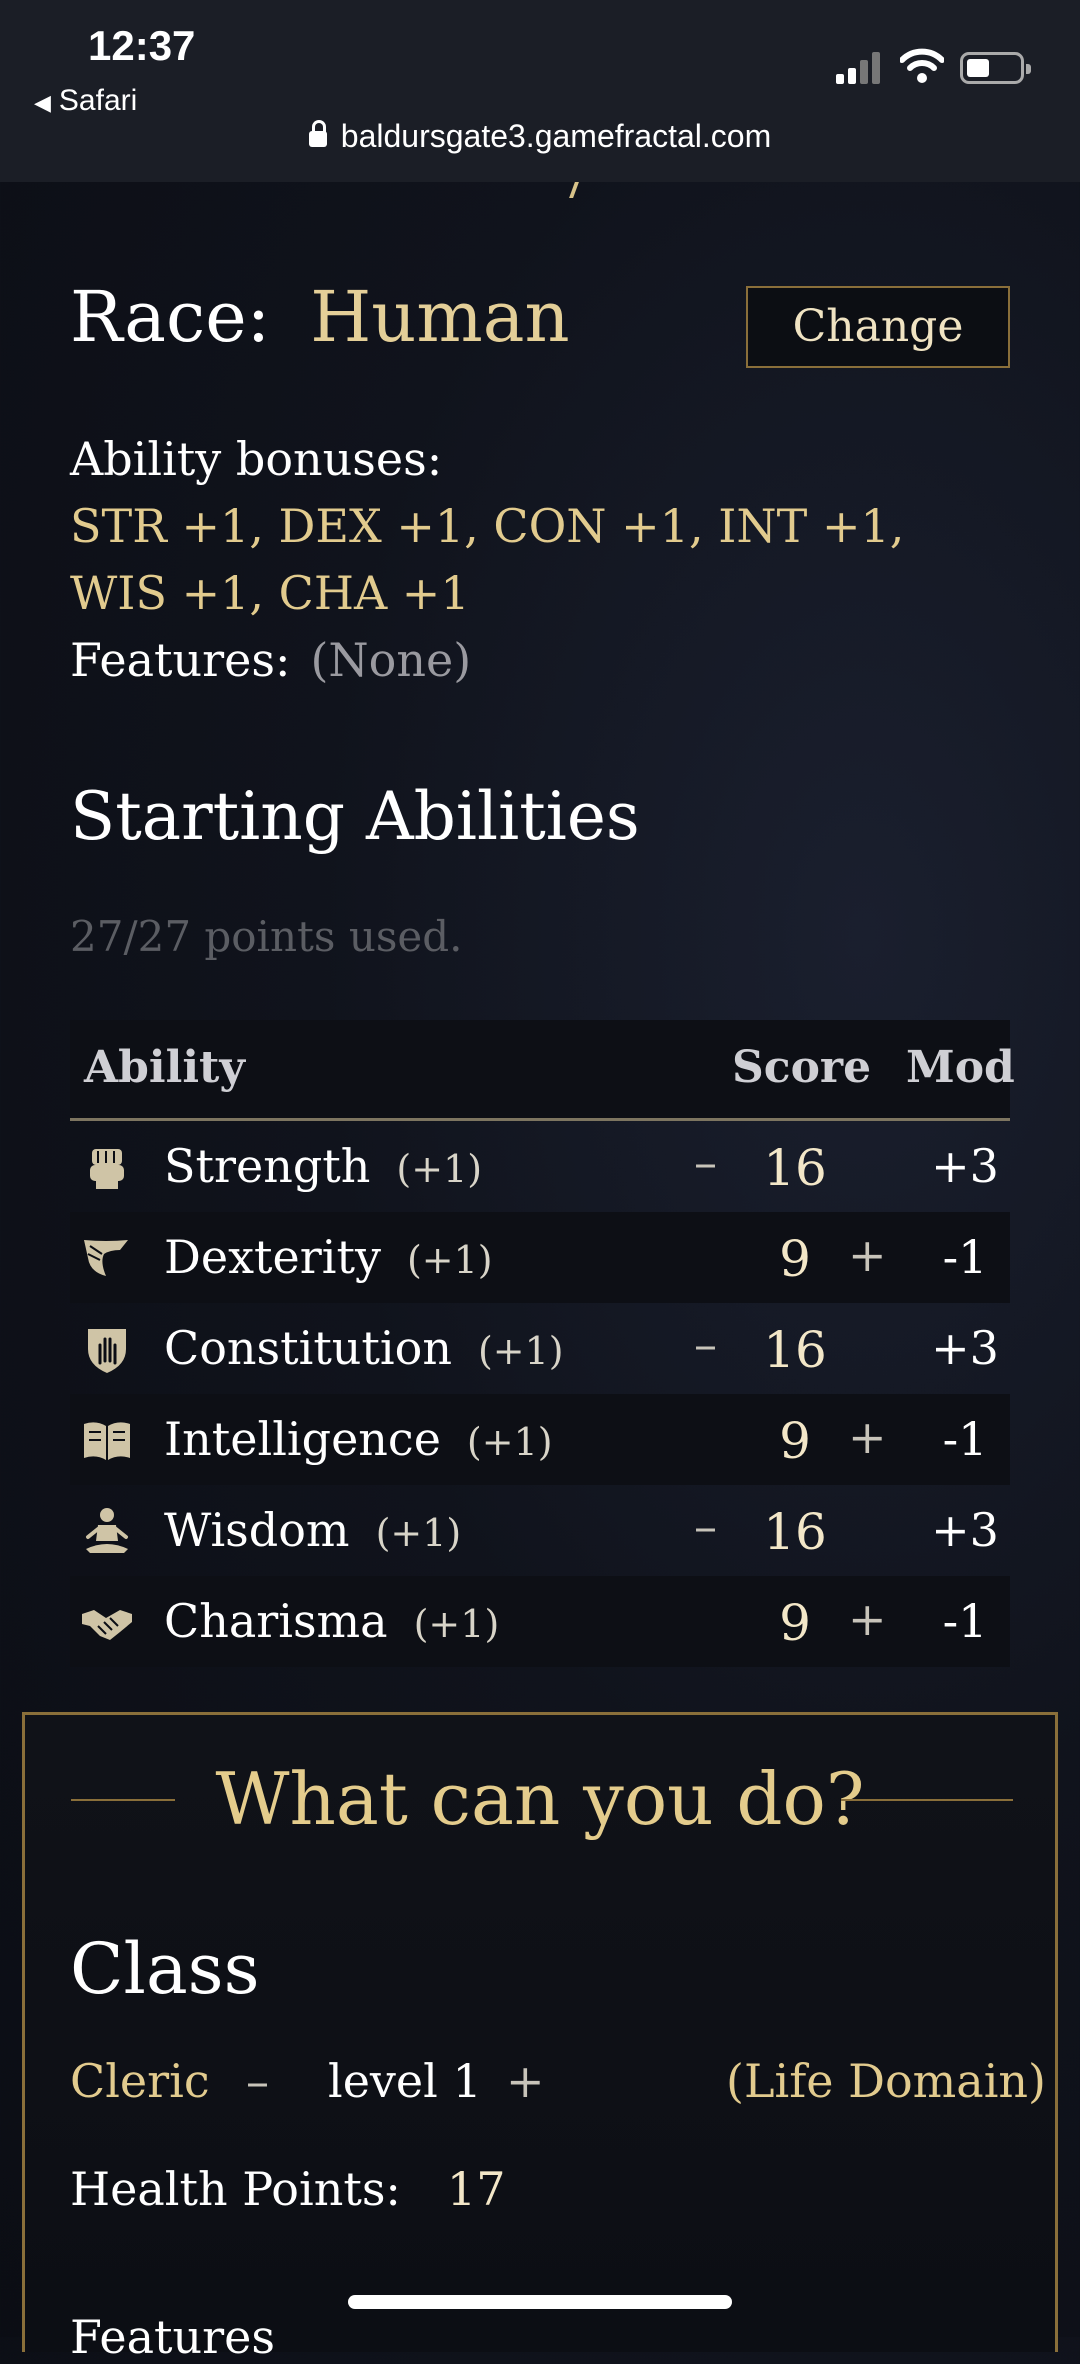 This screenshot has height=2364, width=1080. I want to click on ability-row-charisma: Charisma (+1) 9 + -1, so click(540, 1621).